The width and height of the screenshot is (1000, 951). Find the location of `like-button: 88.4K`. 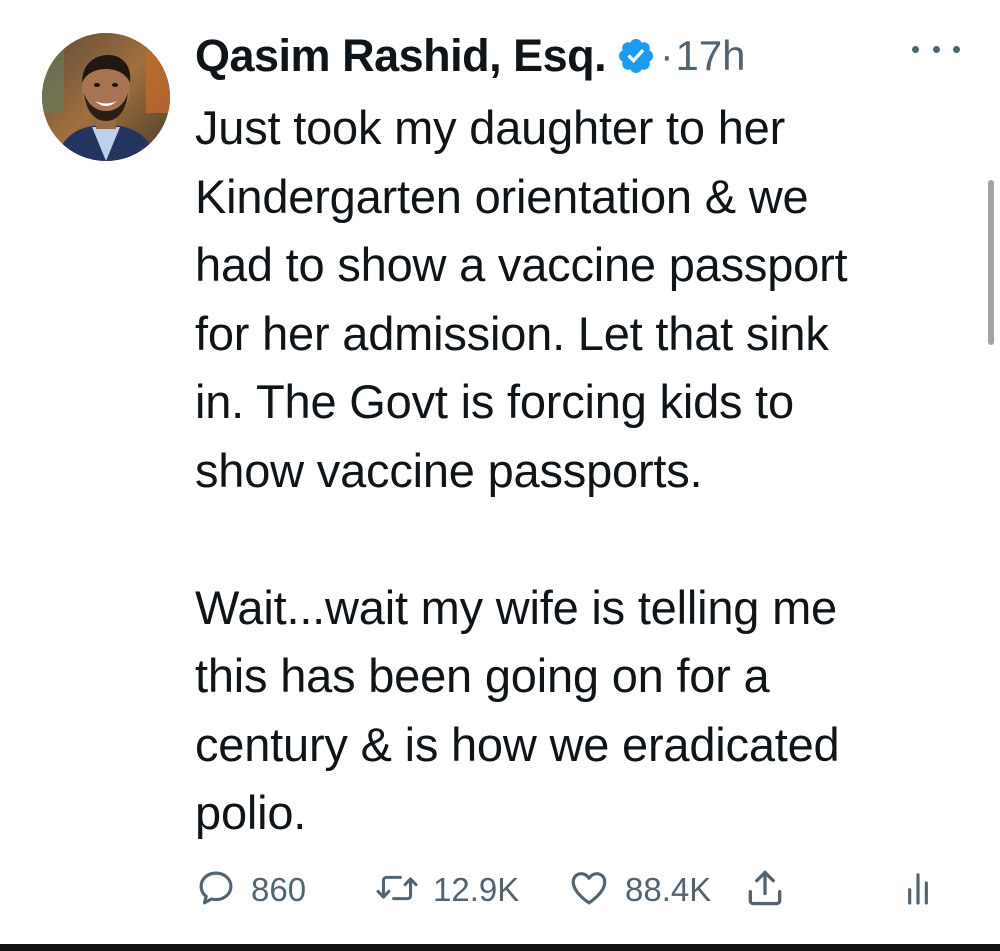

like-button: 88.4K is located at coordinates (639, 890).